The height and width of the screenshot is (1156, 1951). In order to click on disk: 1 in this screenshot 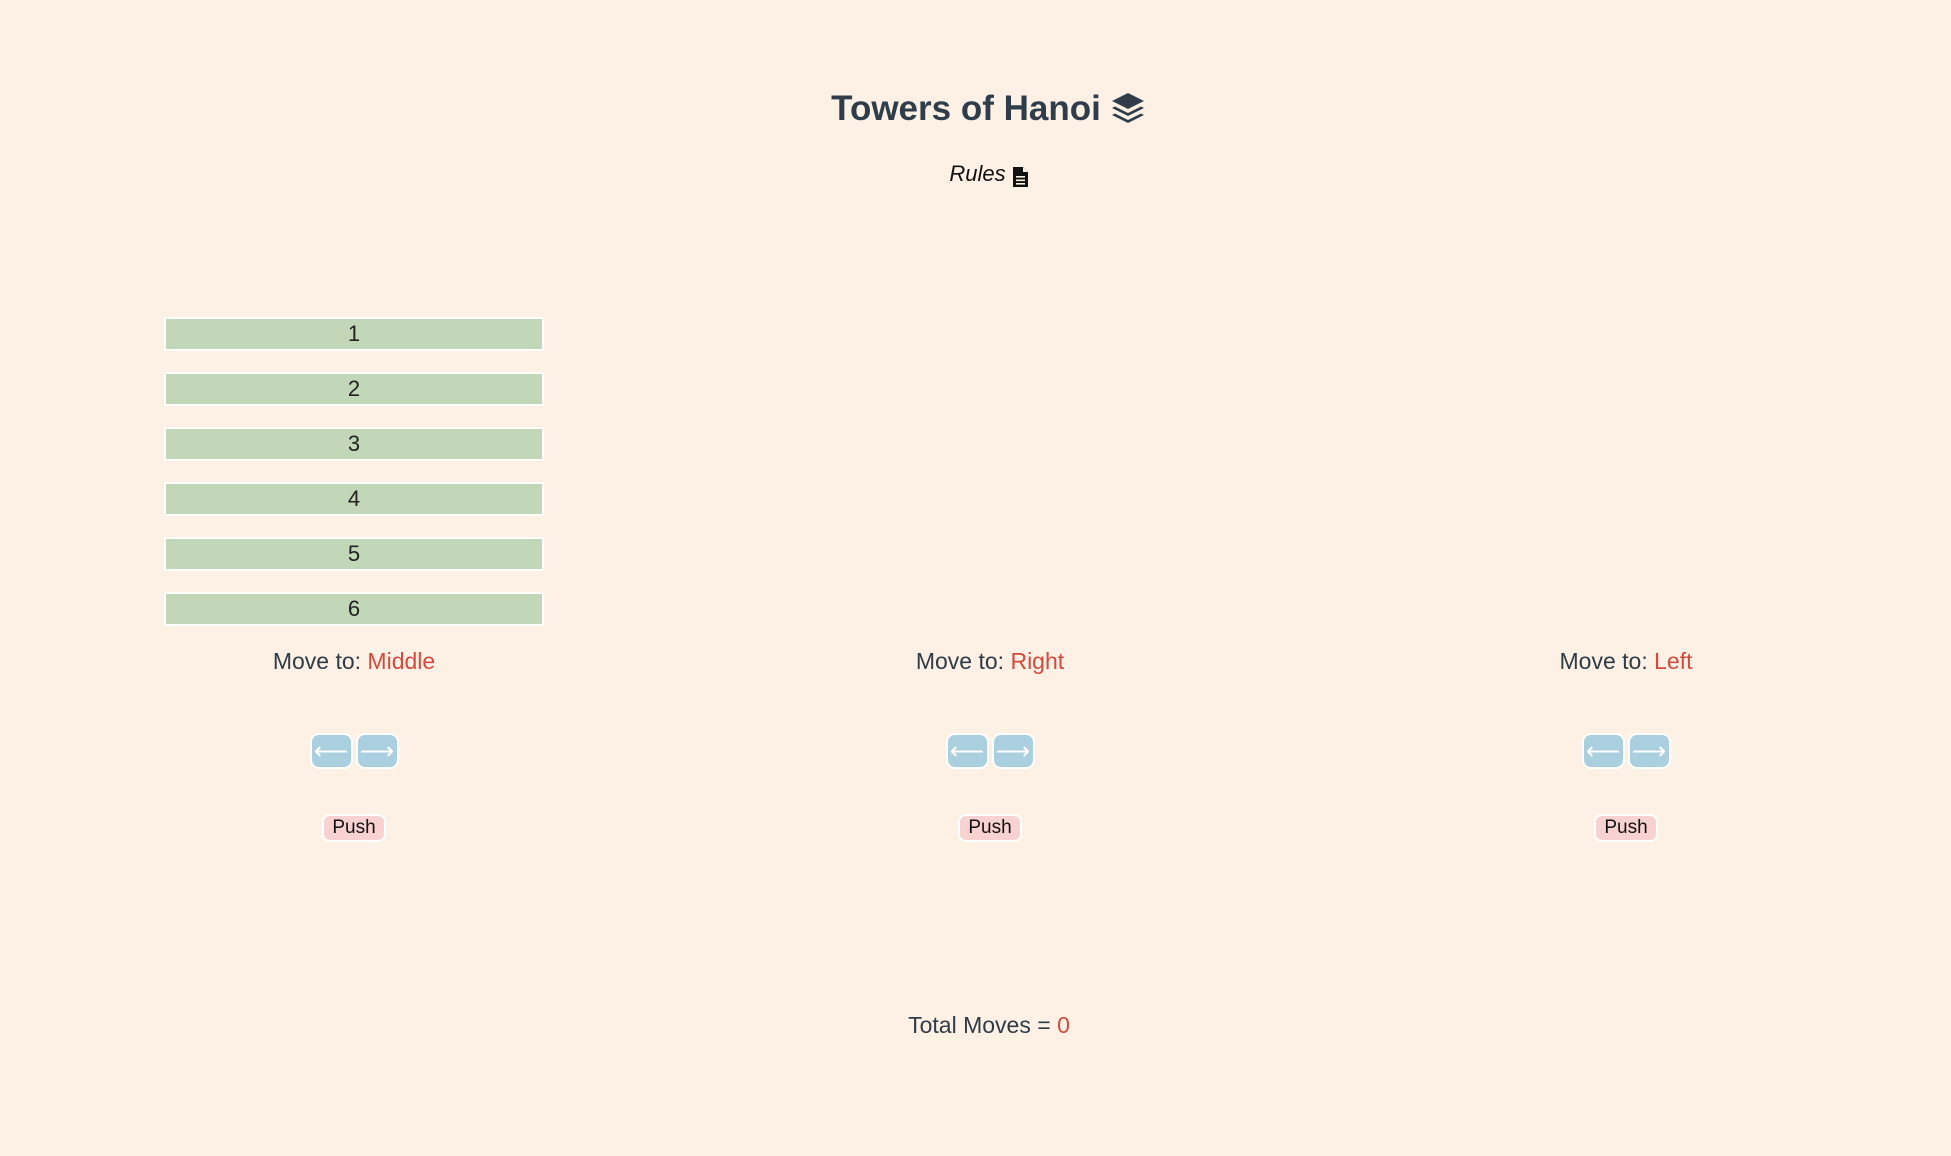, I will do `click(354, 334)`.